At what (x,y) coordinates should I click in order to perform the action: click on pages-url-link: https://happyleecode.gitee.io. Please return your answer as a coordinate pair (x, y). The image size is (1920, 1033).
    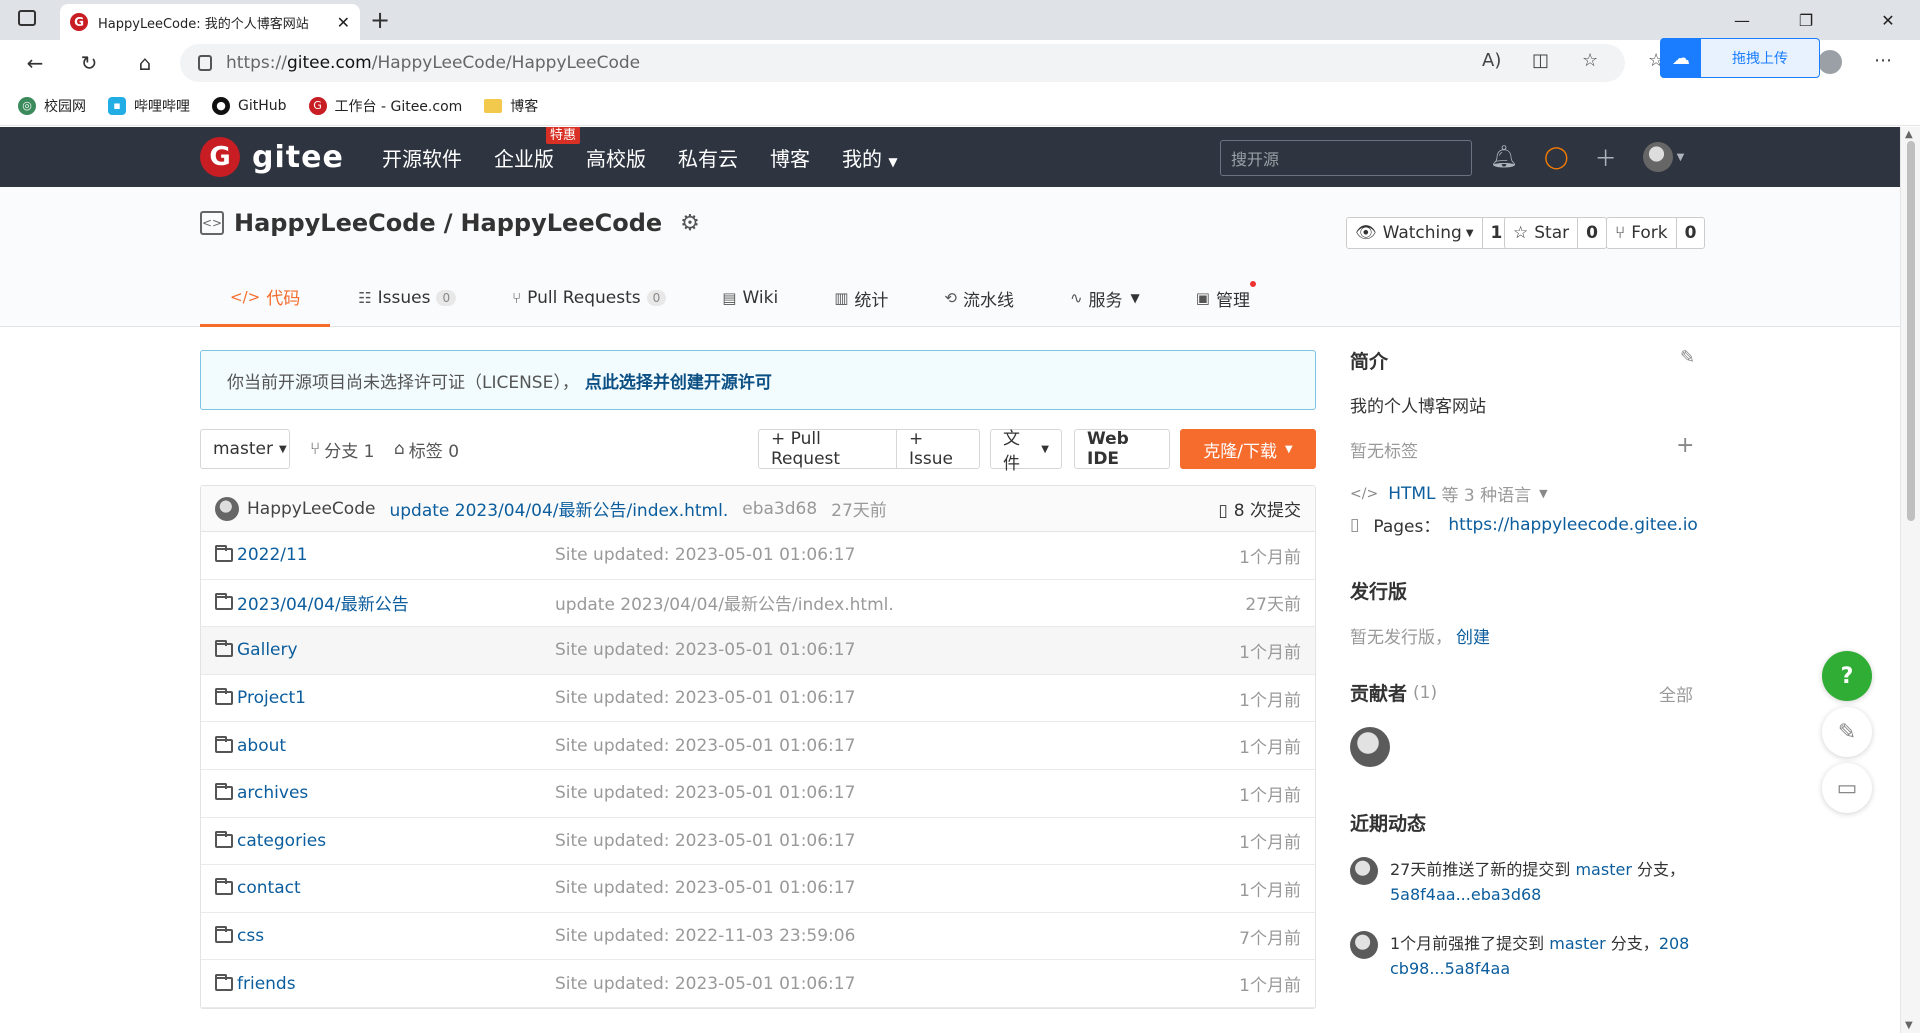
    Looking at the image, I should click on (1572, 525).